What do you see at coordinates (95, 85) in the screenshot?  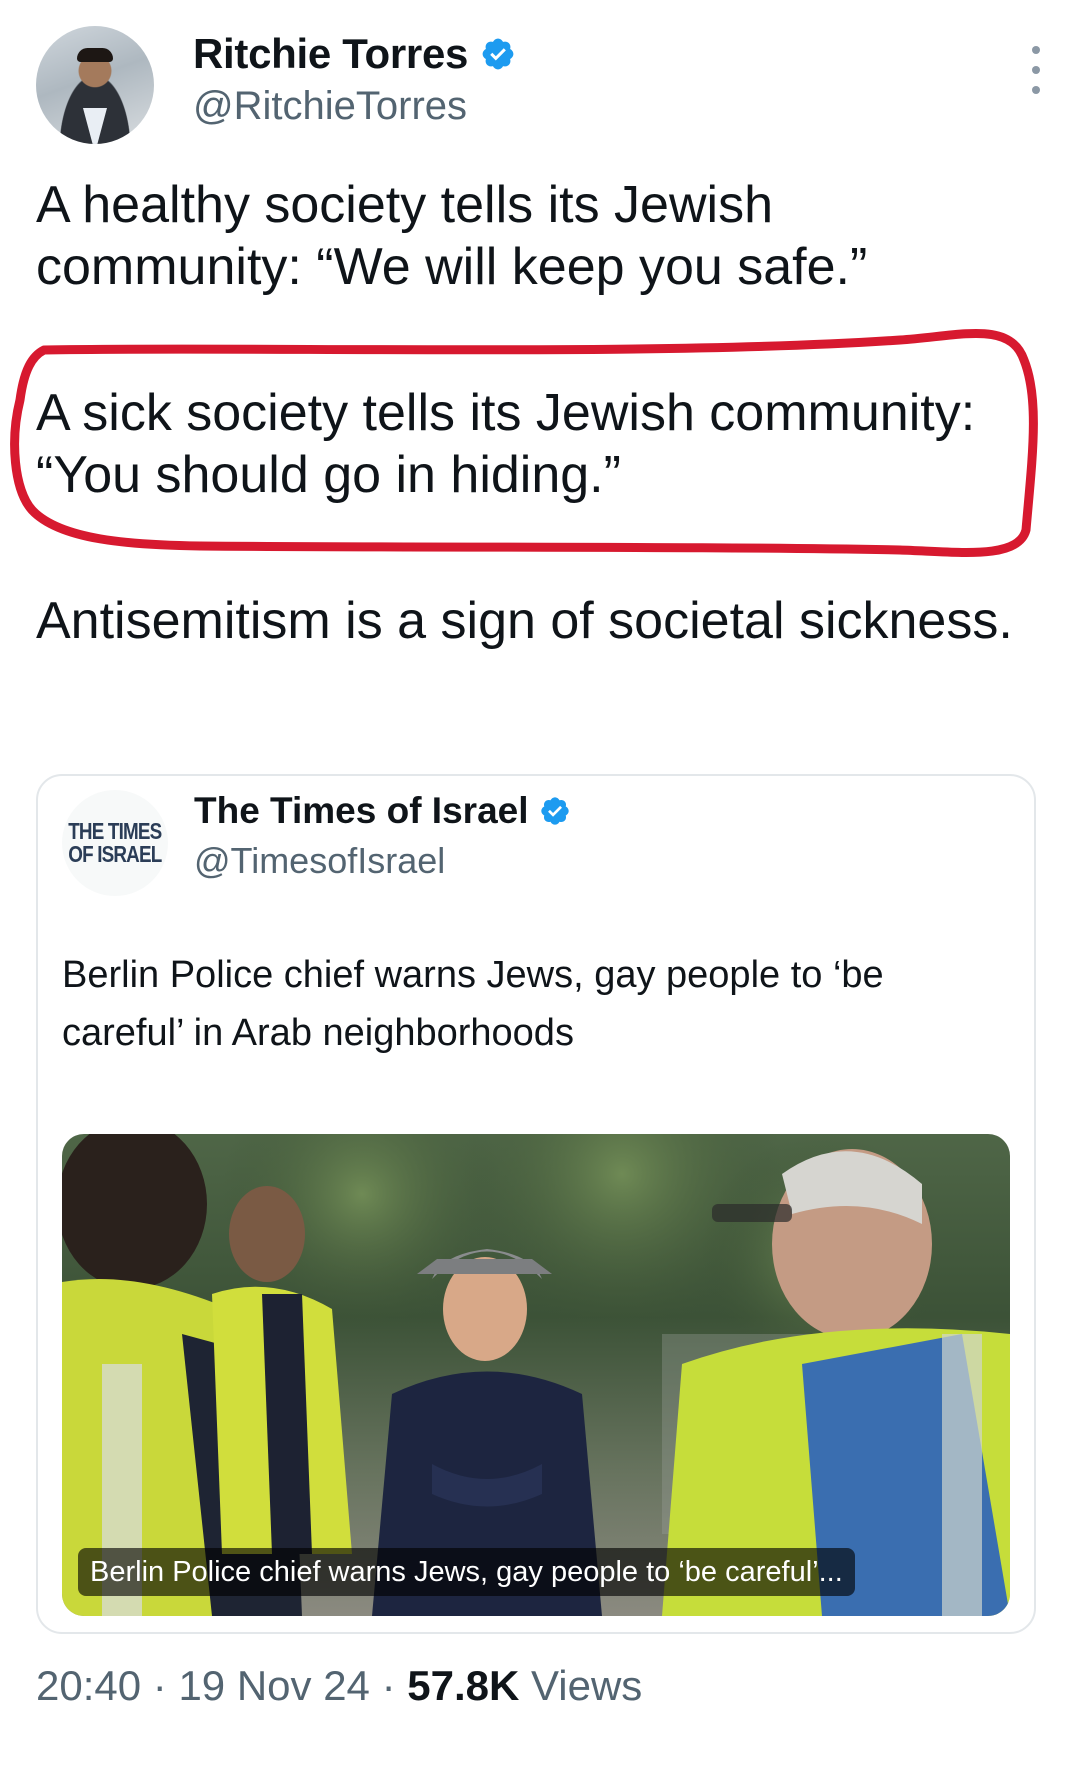 I see `author-avatar` at bounding box center [95, 85].